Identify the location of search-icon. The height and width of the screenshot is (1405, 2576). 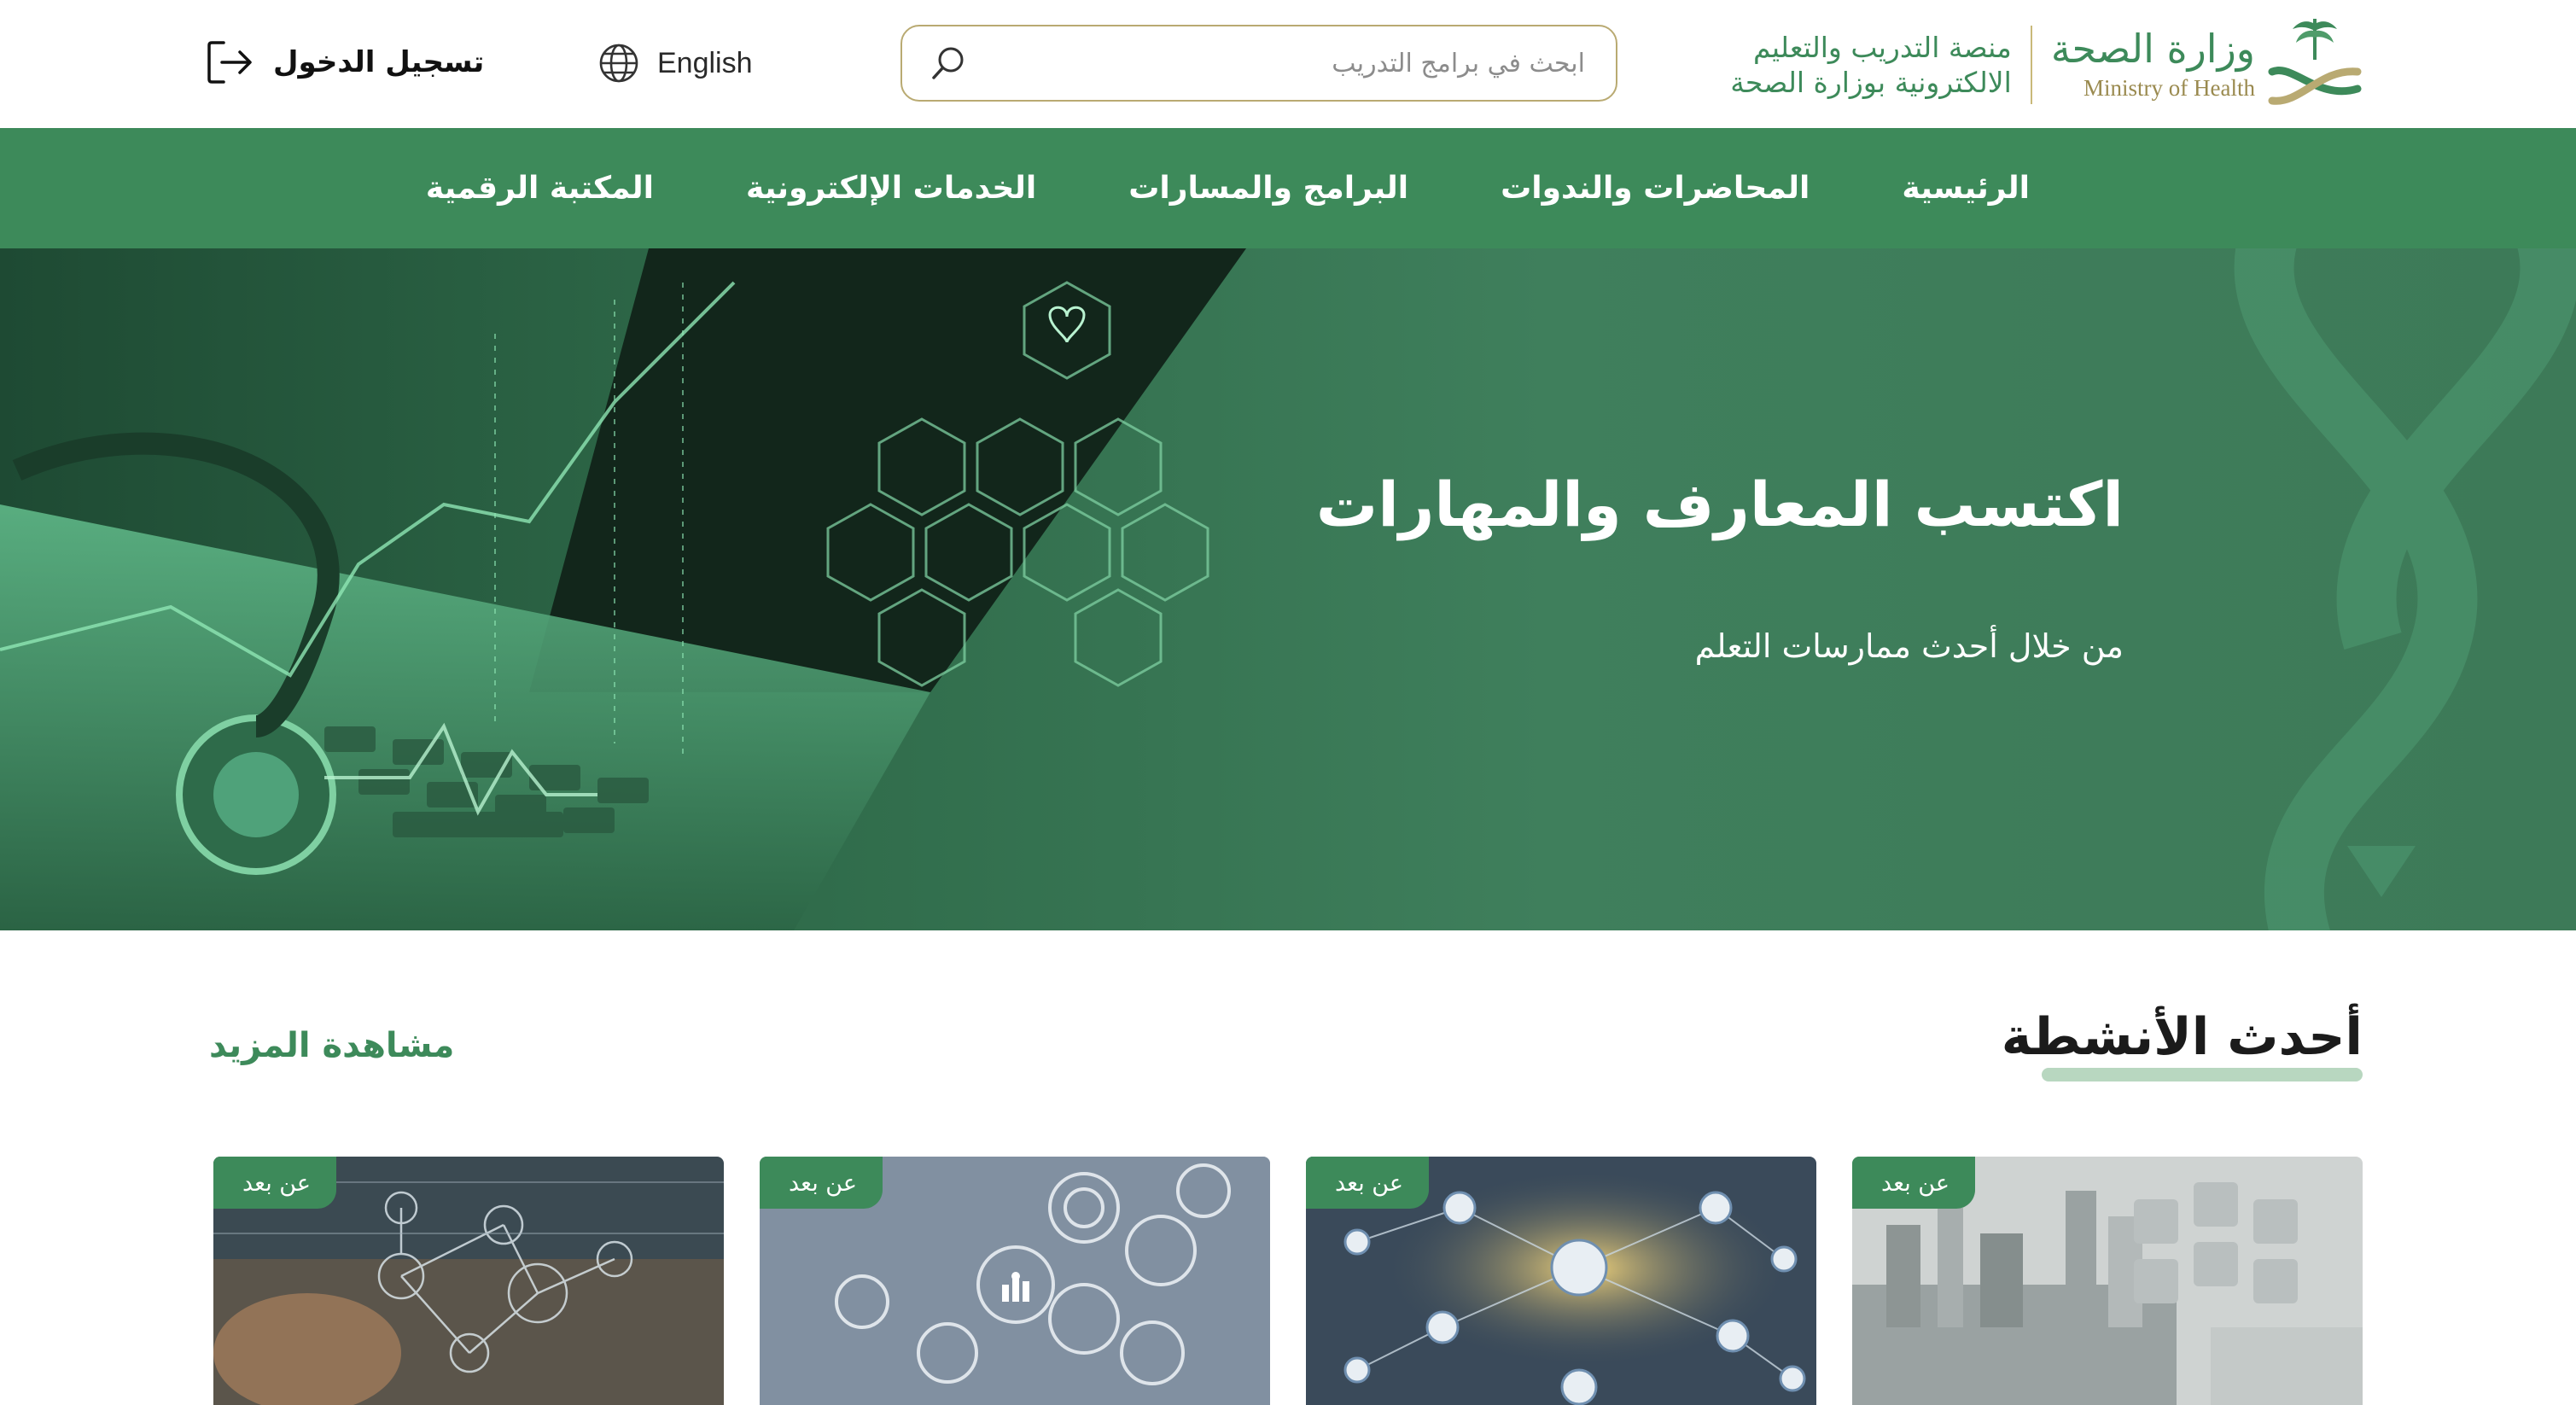
(948, 63).